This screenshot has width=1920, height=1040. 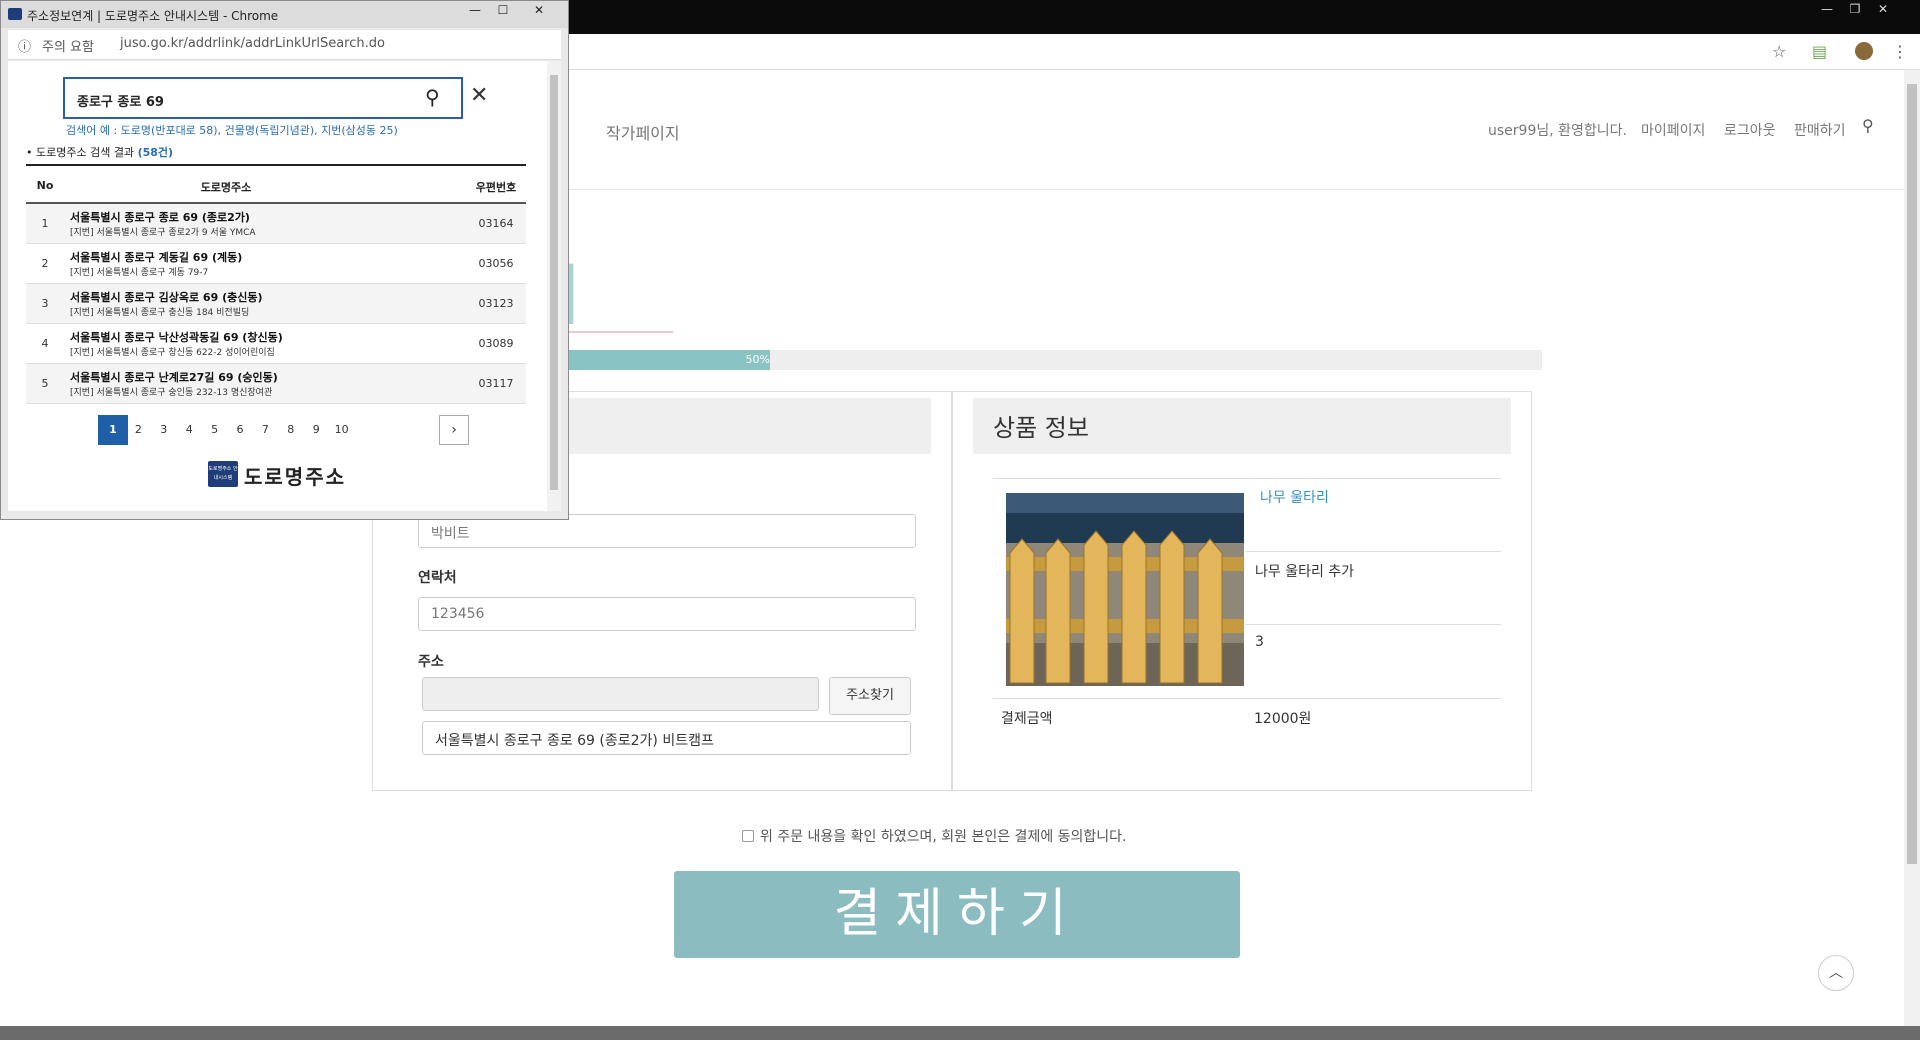 What do you see at coordinates (24, 45) in the screenshot?
I see `info-icon: ⓘ` at bounding box center [24, 45].